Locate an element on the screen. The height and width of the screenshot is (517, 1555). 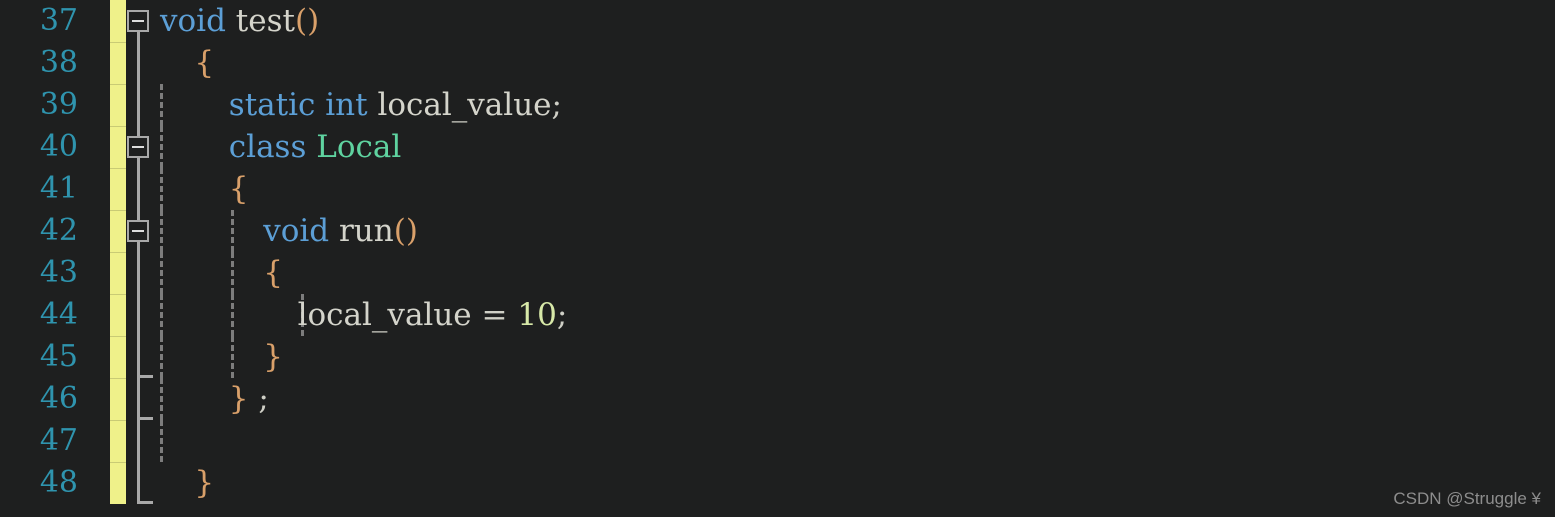
line-number: 41 is located at coordinates (39, 189).